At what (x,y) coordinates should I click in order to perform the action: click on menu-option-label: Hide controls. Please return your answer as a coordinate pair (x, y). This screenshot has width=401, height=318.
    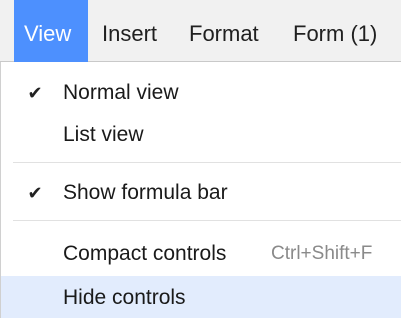
    Looking at the image, I should click on (124, 297).